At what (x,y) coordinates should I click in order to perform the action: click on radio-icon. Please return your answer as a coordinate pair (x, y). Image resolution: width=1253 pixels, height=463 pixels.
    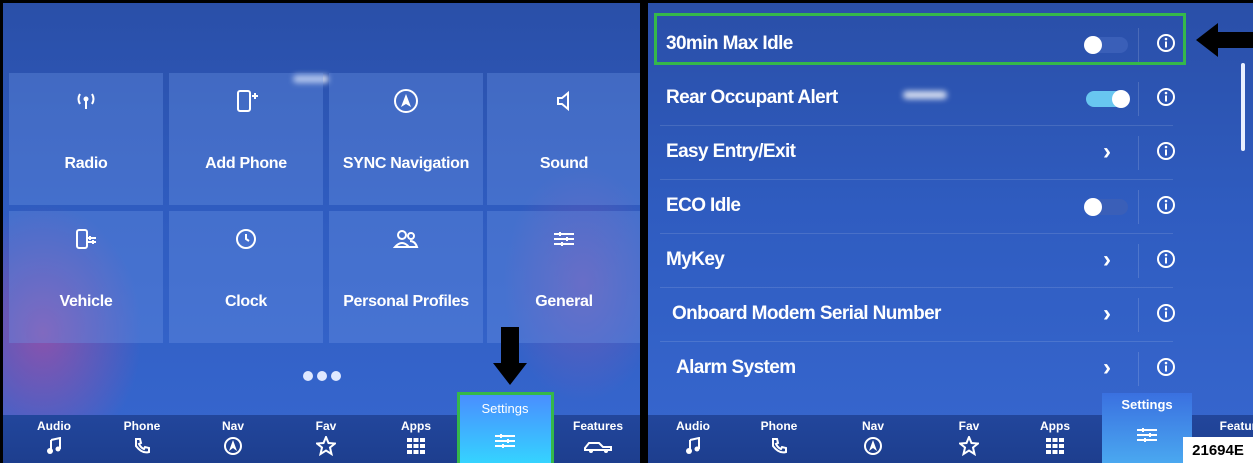
    Looking at the image, I should click on (86, 101).